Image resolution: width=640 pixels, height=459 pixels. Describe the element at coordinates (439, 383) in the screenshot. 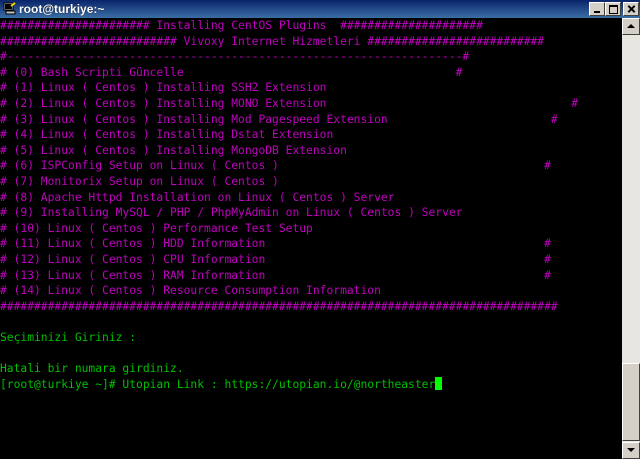

I see `text-cursor` at that location.